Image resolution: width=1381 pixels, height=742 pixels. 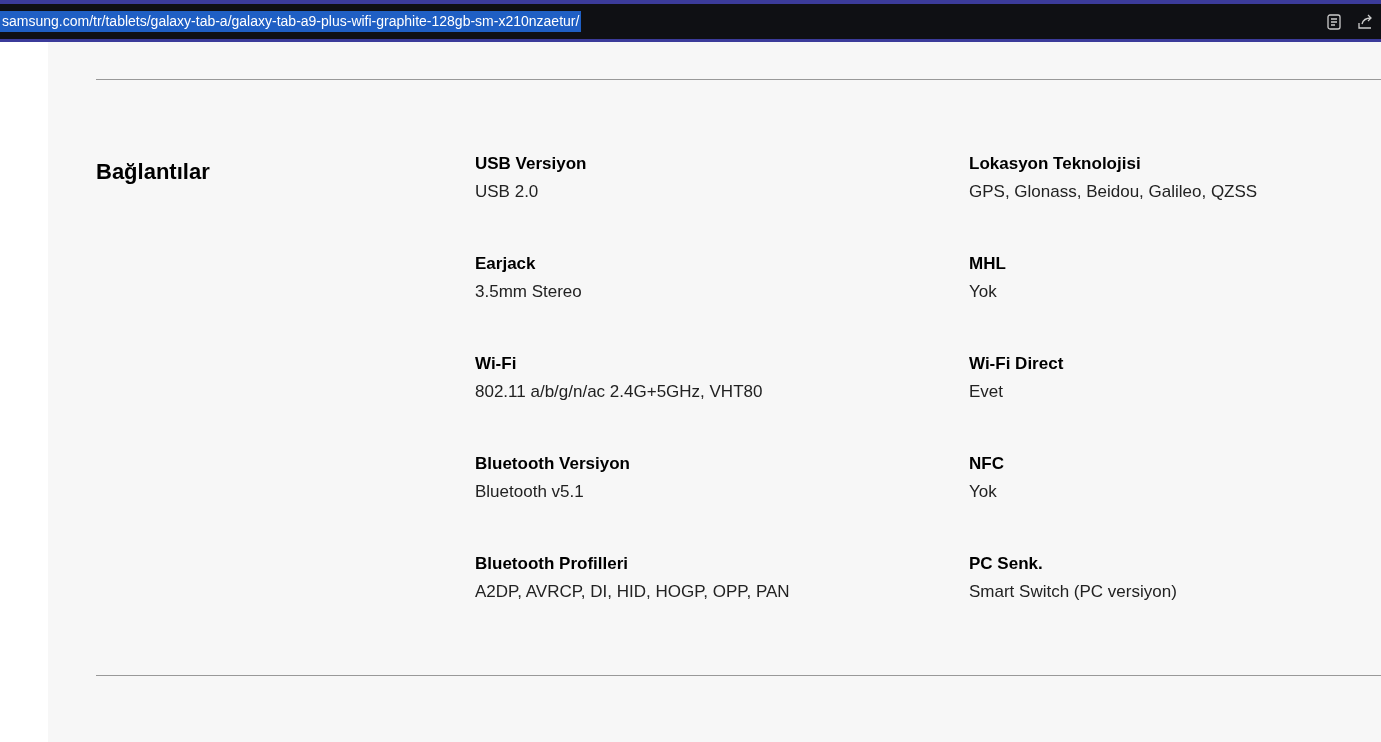 I want to click on spec-label: PC Senk., so click(x=1006, y=564).